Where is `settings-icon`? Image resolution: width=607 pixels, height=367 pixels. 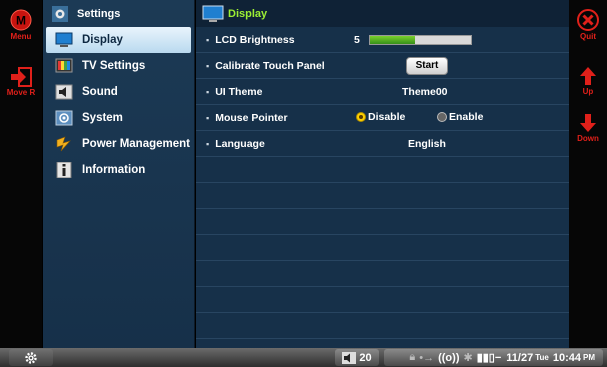
settings-icon is located at coordinates (60, 13).